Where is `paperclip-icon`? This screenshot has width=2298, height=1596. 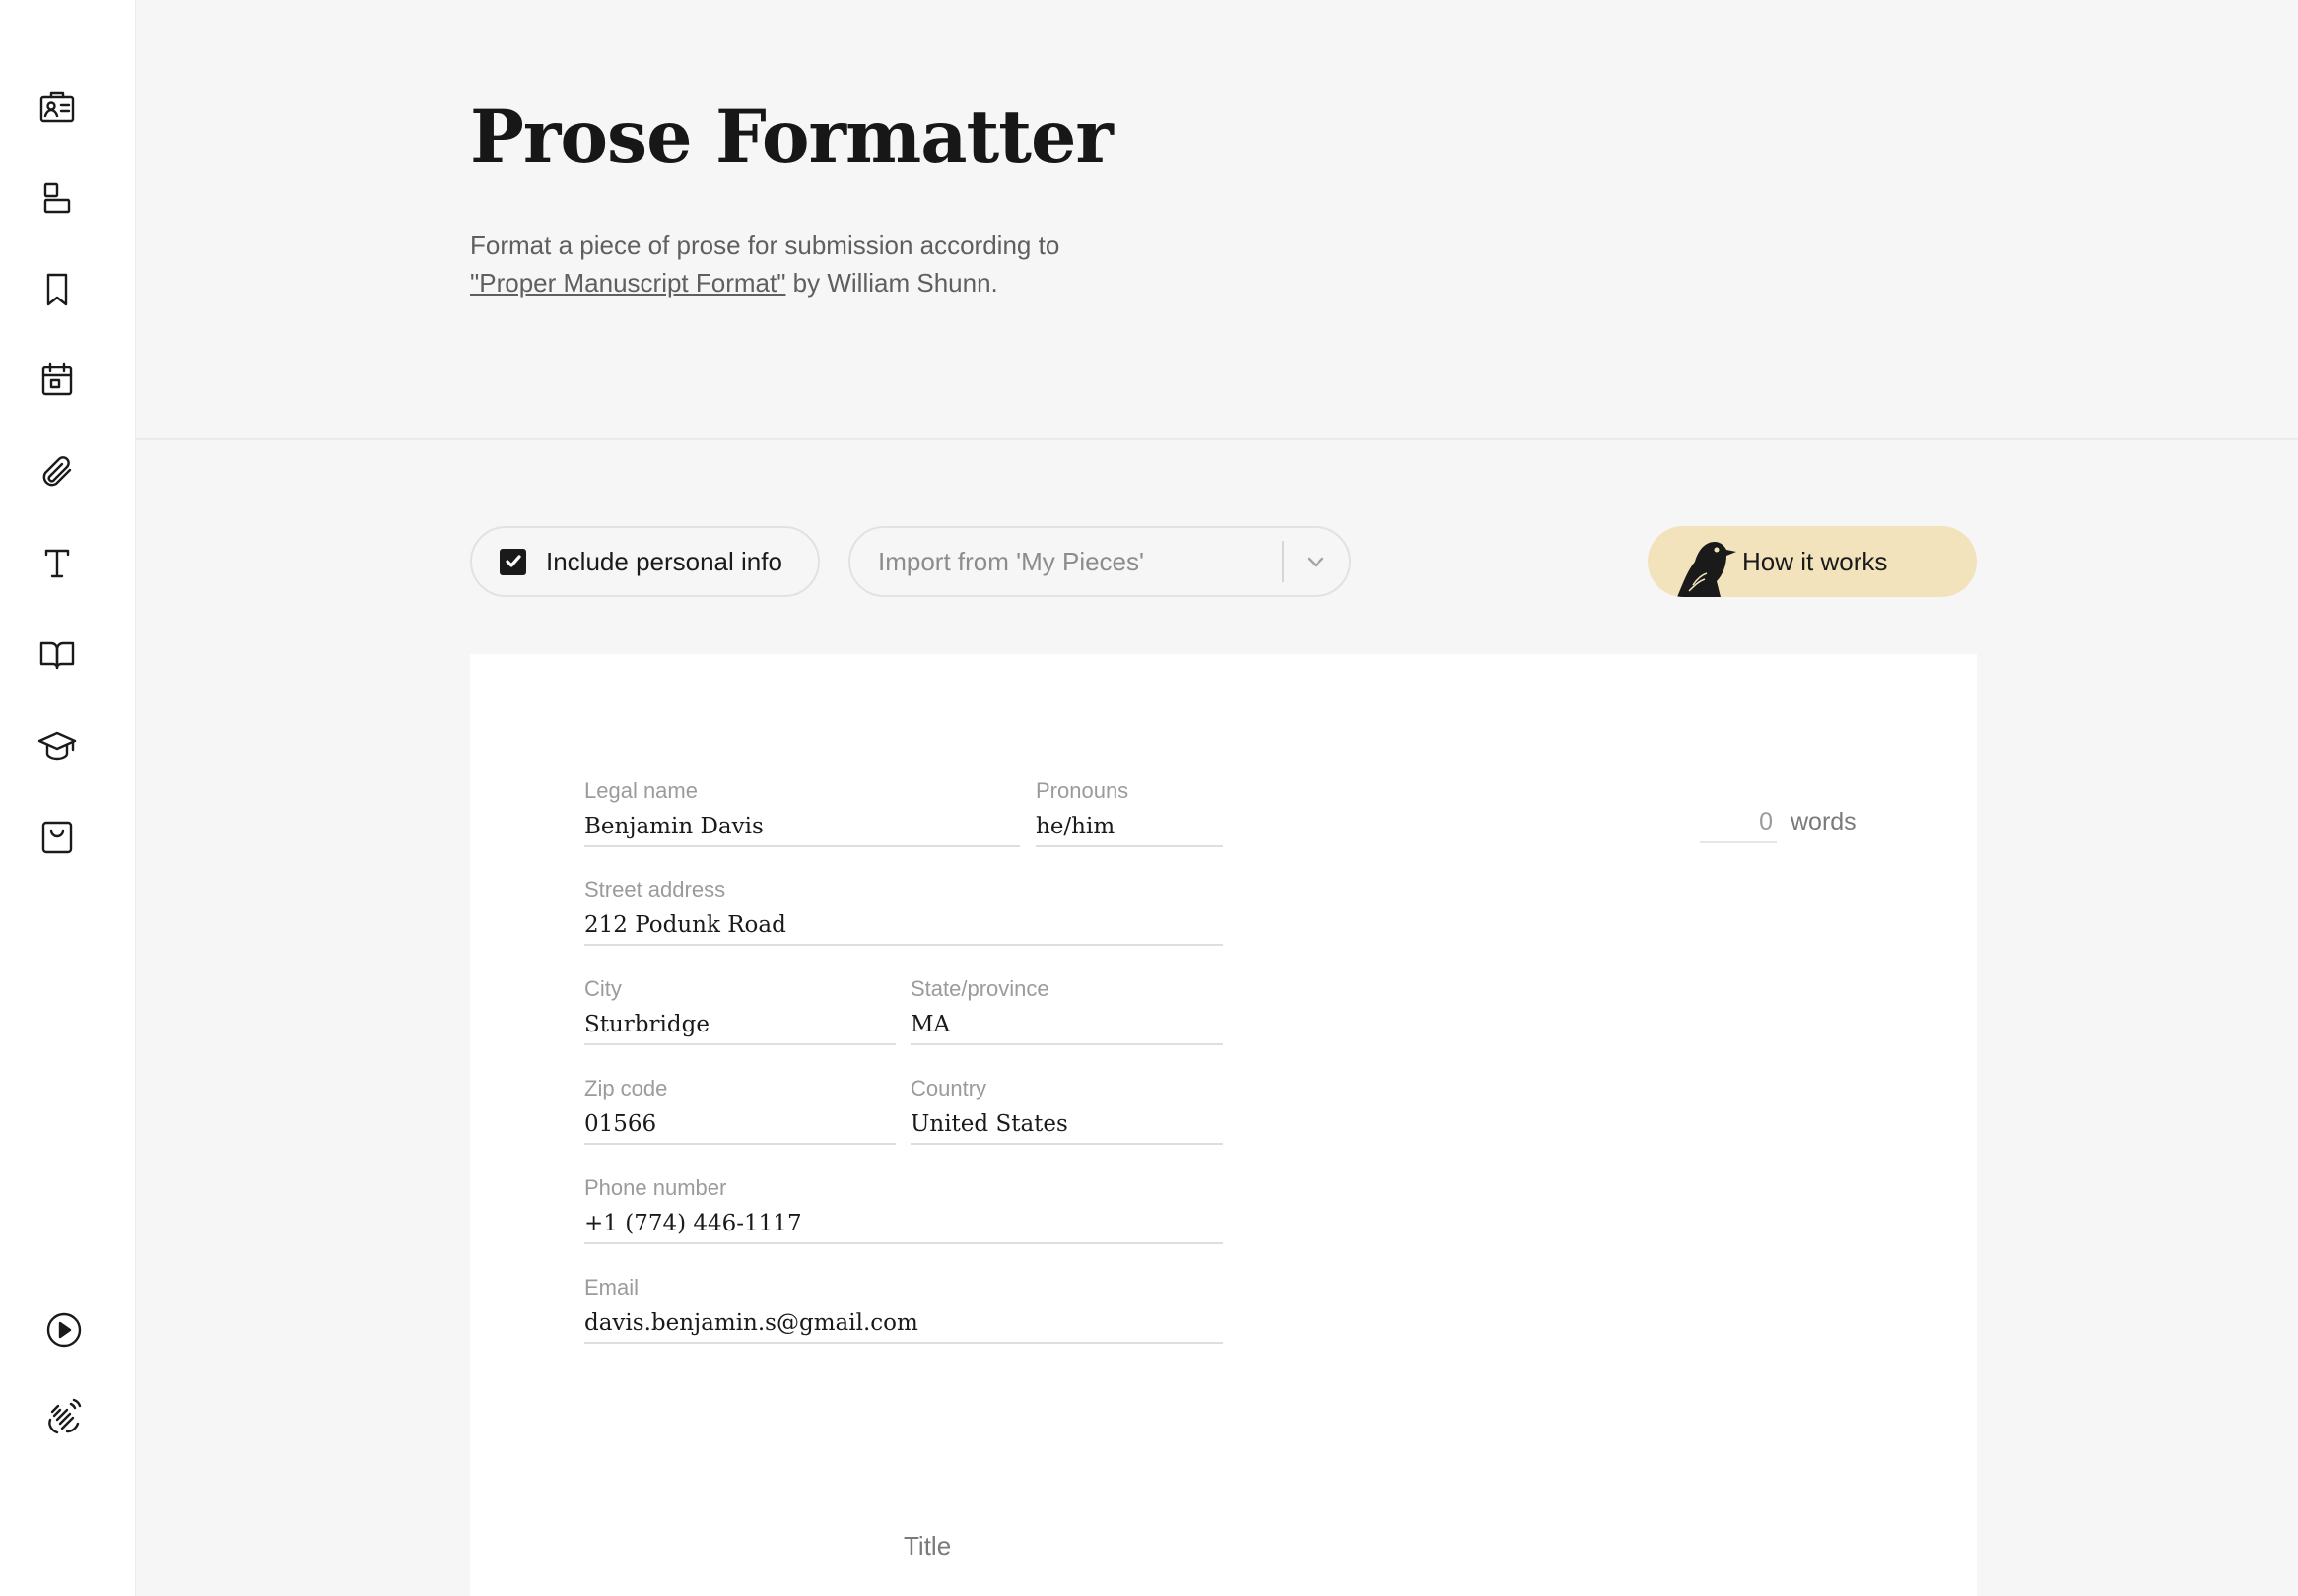
paperclip-icon is located at coordinates (57, 471).